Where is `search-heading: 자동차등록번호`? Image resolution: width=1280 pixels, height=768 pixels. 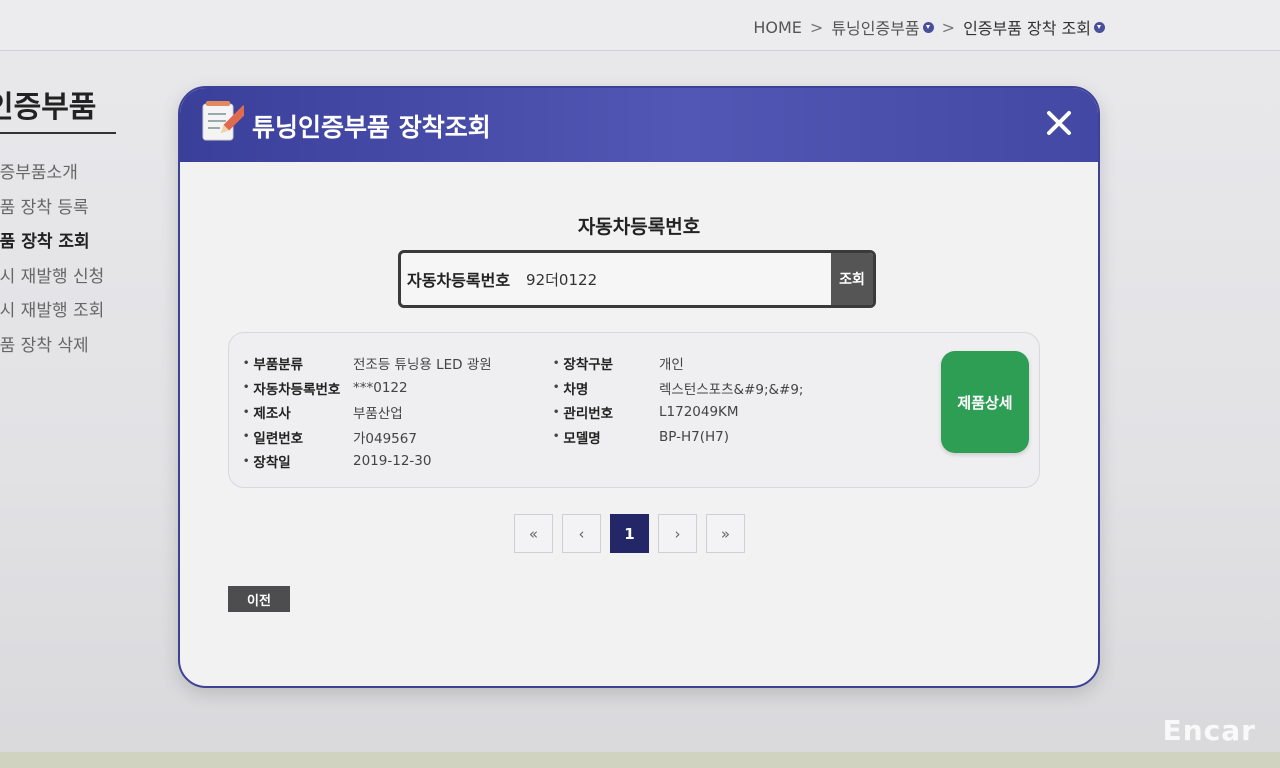 search-heading: 자동차등록번호 is located at coordinates (639, 227).